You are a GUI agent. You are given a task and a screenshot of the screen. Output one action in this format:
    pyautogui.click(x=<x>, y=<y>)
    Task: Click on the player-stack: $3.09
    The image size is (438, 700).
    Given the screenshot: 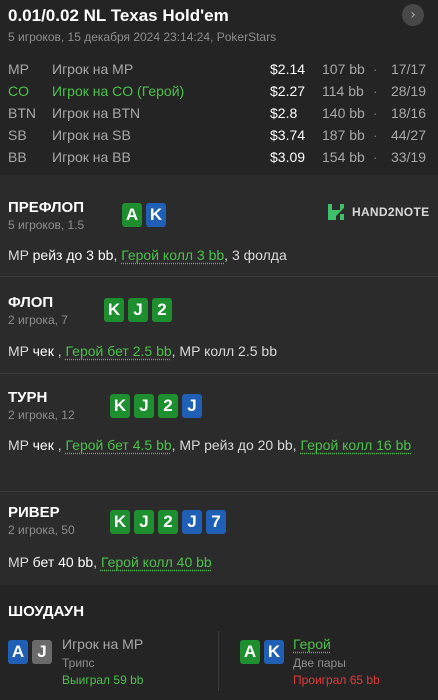 What is the action you would take?
    pyautogui.click(x=288, y=157)
    